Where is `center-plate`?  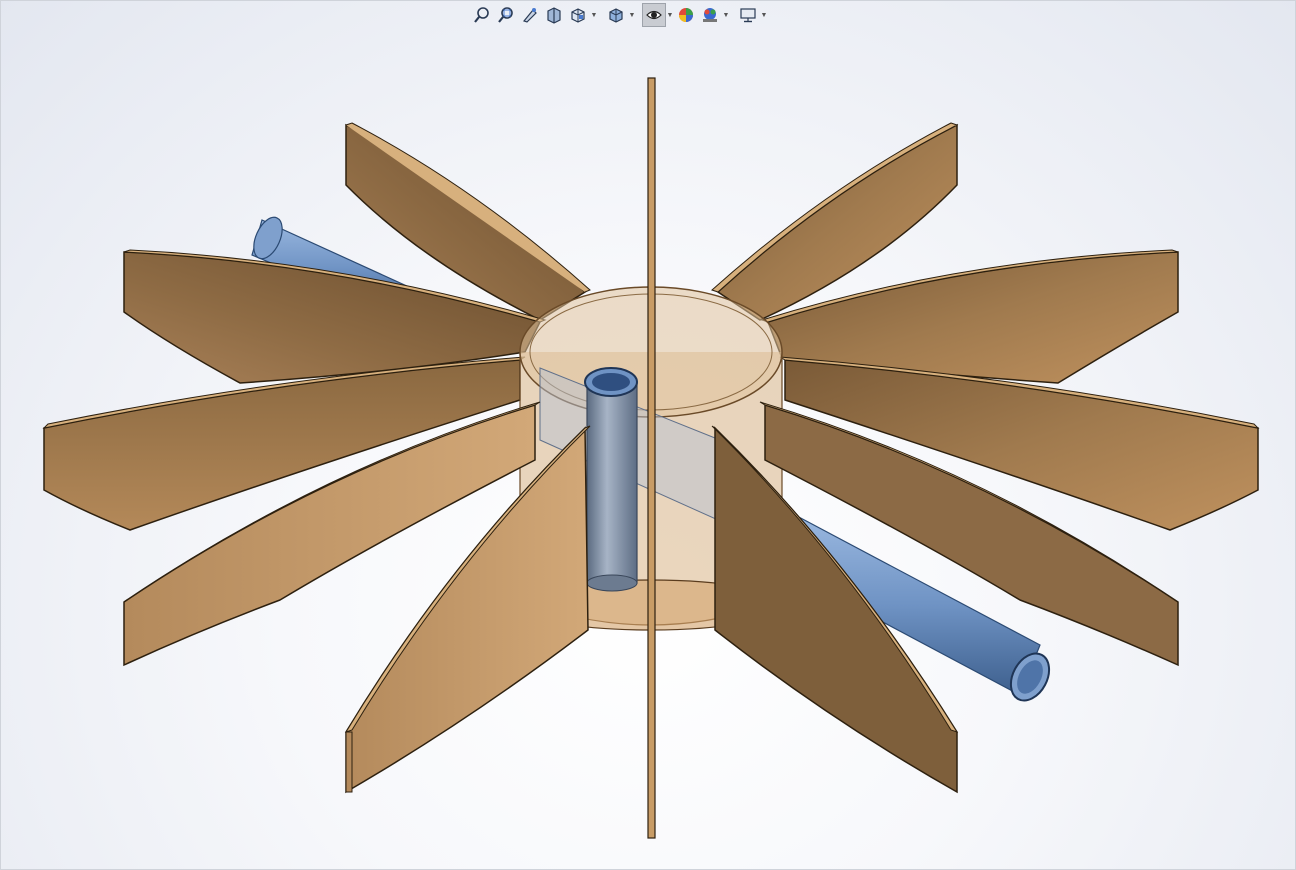
center-plate is located at coordinates (651, 458).